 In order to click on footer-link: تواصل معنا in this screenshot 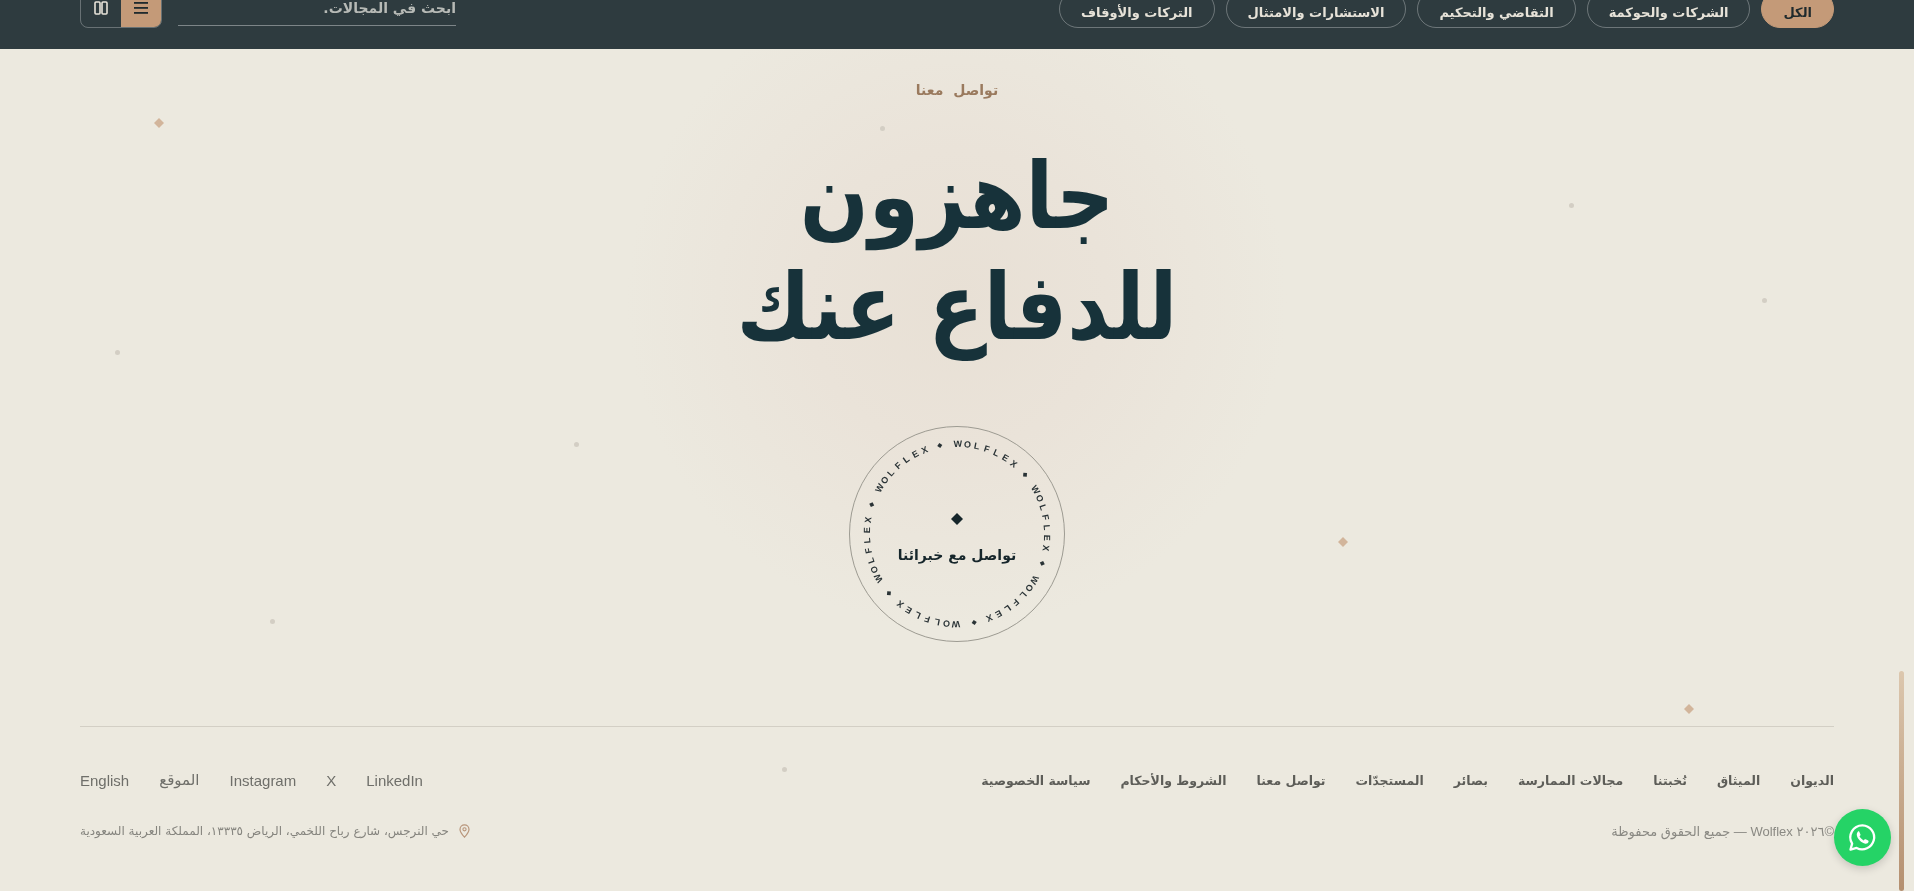, I will do `click(1291, 780)`.